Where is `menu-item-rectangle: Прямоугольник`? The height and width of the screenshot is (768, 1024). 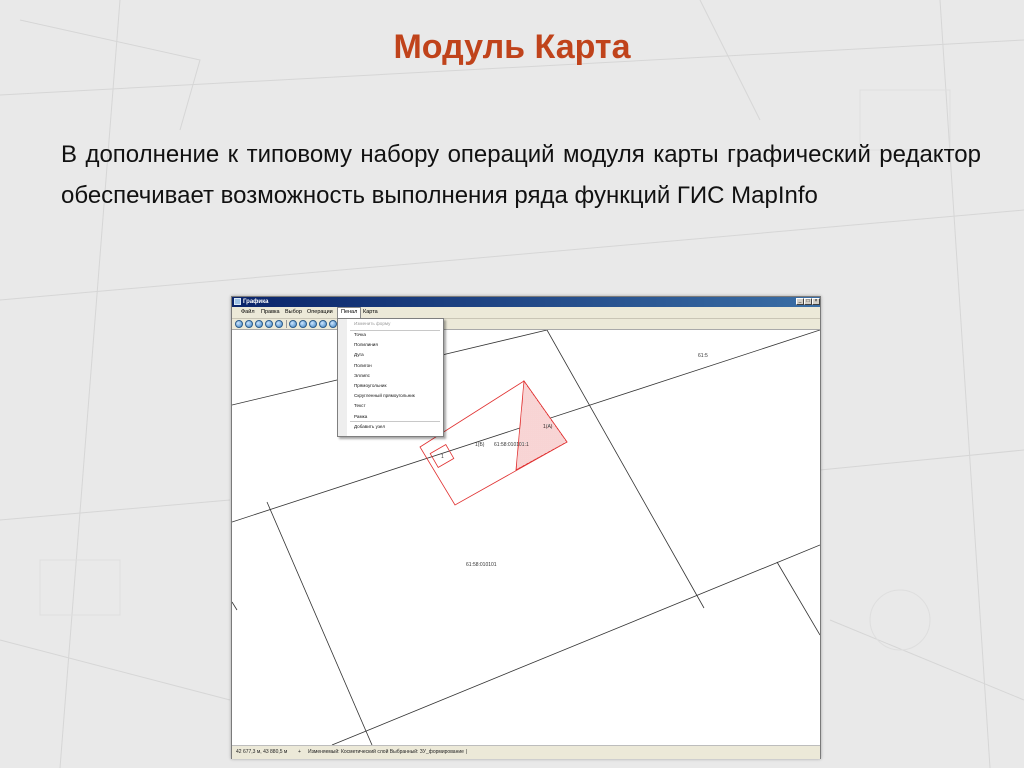
menu-item-rectangle: Прямоугольник is located at coordinates (370, 386).